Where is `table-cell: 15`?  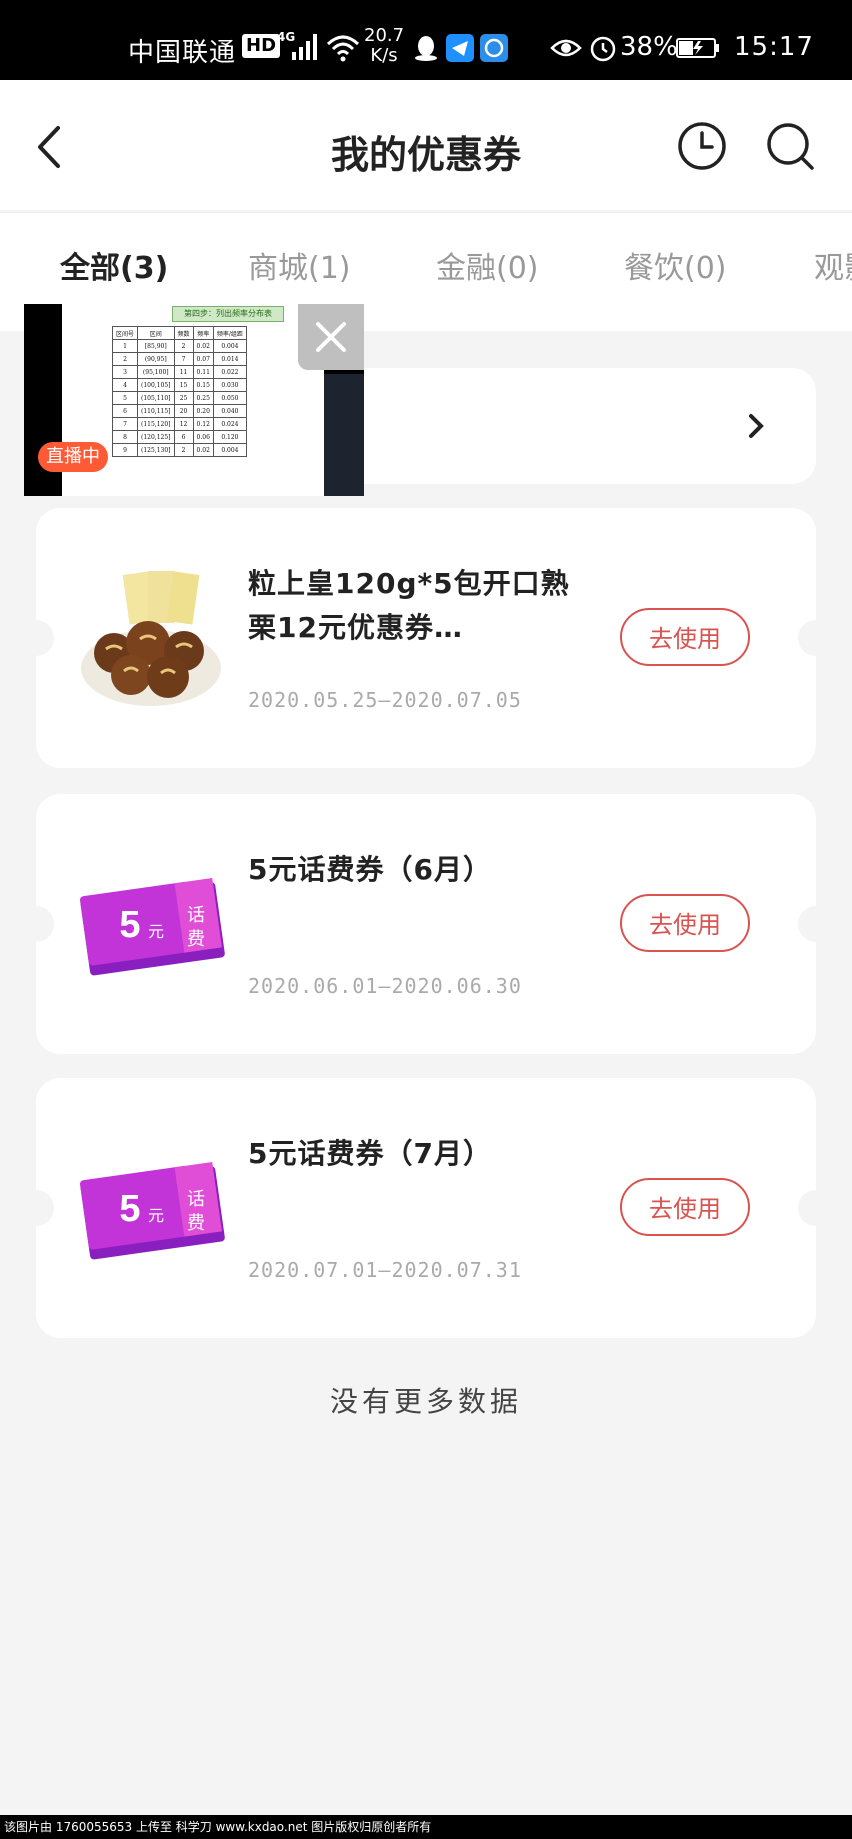
table-cell: 15 is located at coordinates (183, 385).